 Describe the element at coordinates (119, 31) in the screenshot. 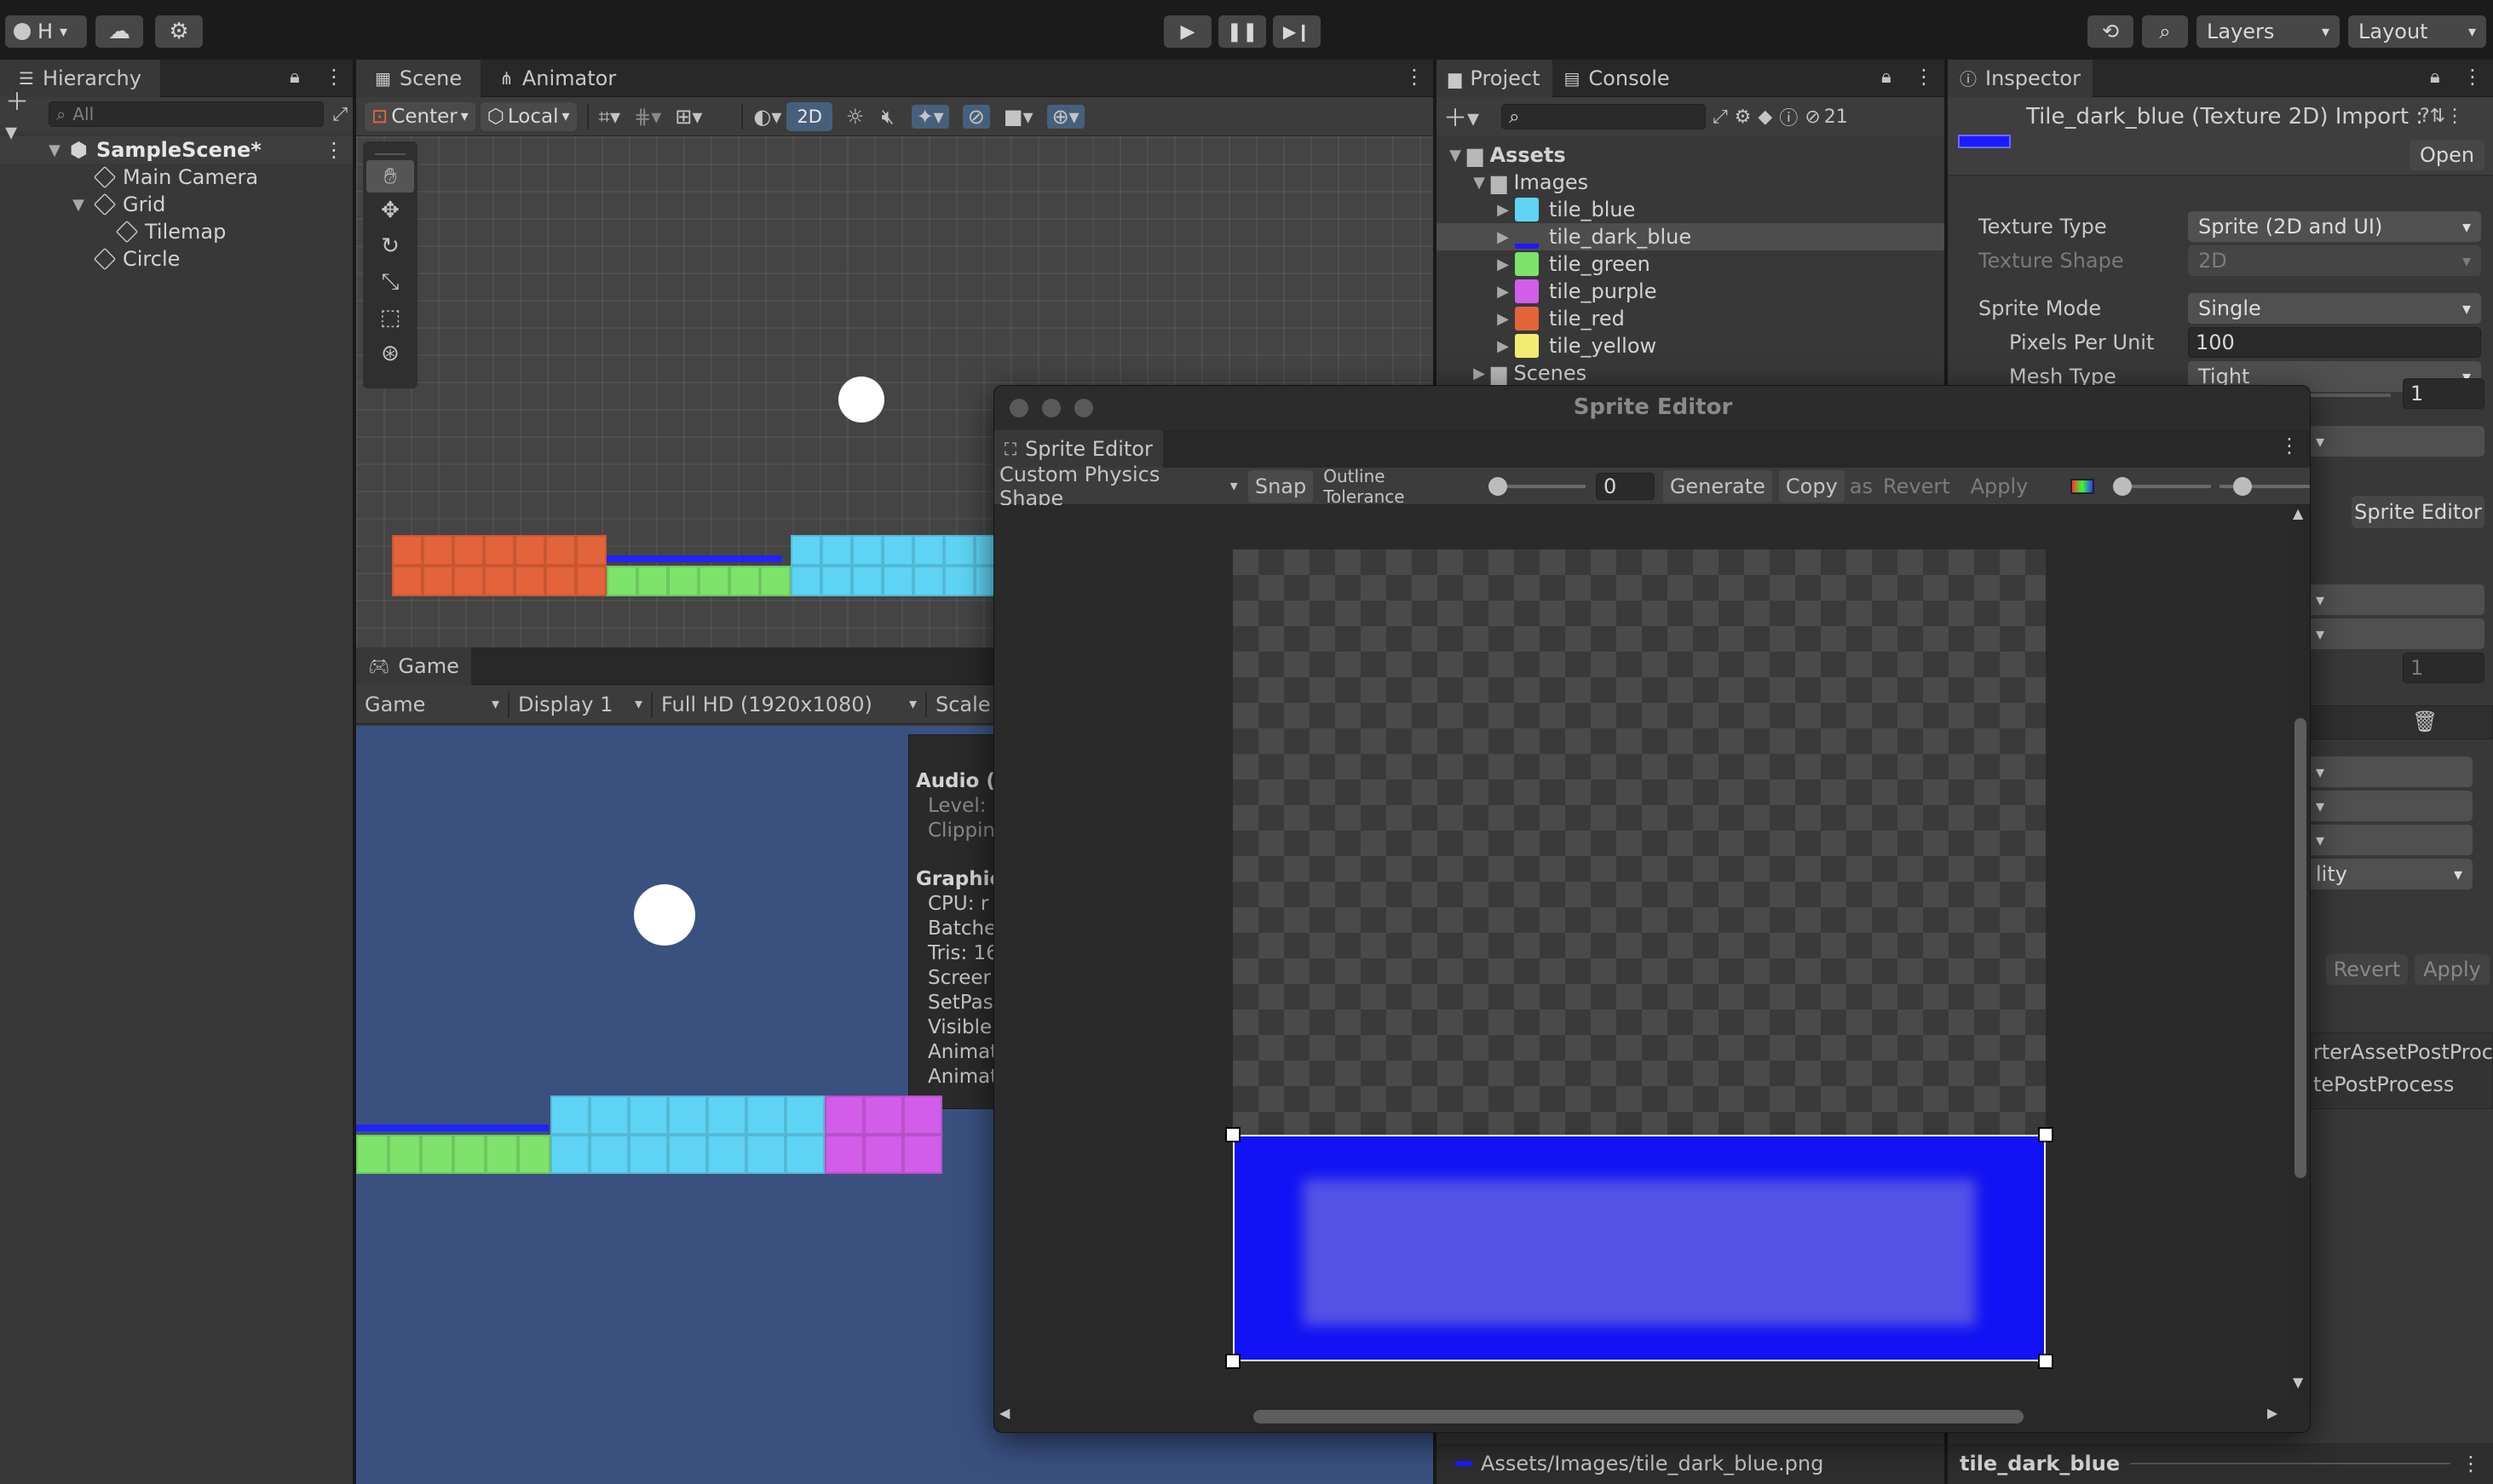

I see `cloud-button: ☁` at that location.